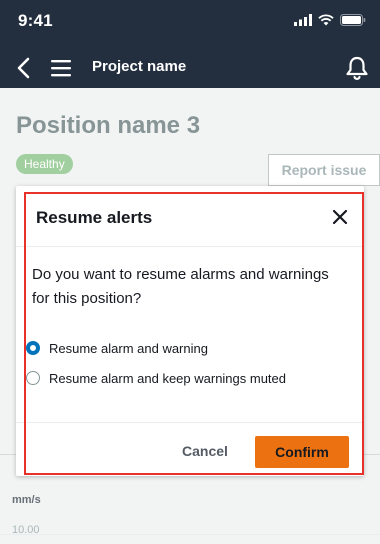 This screenshot has width=380, height=544. What do you see at coordinates (108, 125) in the screenshot?
I see `position-title: Position name 3` at bounding box center [108, 125].